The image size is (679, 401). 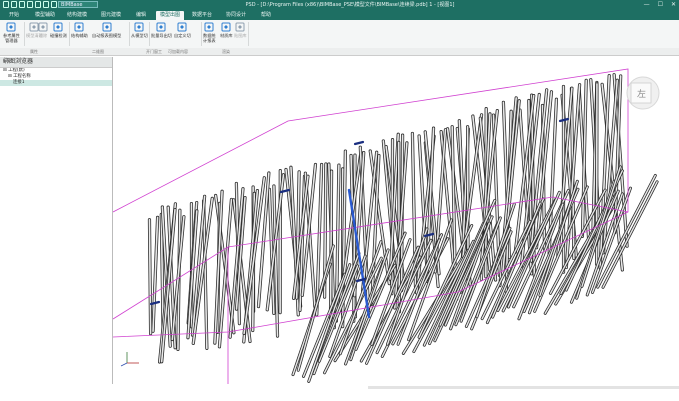 What do you see at coordinates (226, 35) in the screenshot?
I see `ribbon-button-label: 材质库` at bounding box center [226, 35].